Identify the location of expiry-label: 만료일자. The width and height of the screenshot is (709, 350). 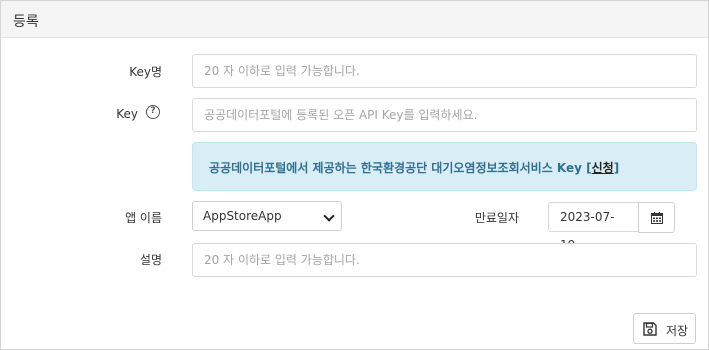
(496, 218).